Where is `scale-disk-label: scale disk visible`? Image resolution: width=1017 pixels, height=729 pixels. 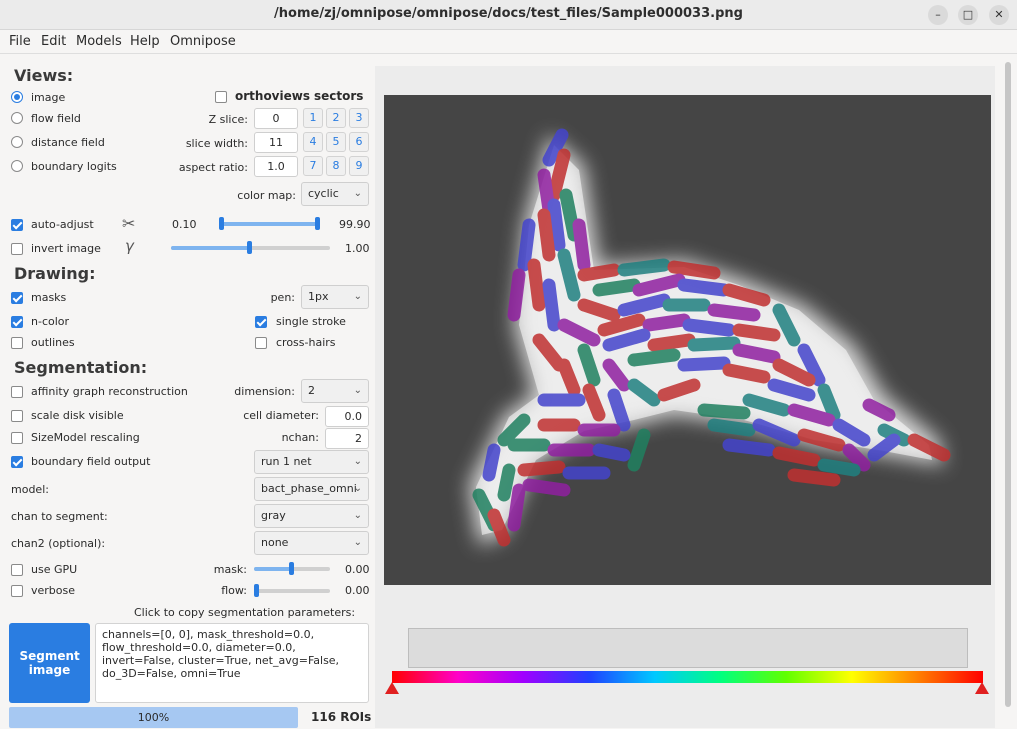 scale-disk-label: scale disk visible is located at coordinates (77, 415).